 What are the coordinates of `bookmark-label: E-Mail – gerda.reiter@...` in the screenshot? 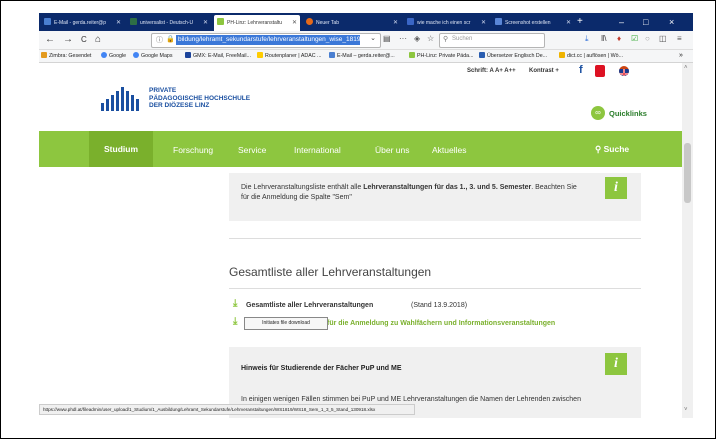 It's located at (366, 56).